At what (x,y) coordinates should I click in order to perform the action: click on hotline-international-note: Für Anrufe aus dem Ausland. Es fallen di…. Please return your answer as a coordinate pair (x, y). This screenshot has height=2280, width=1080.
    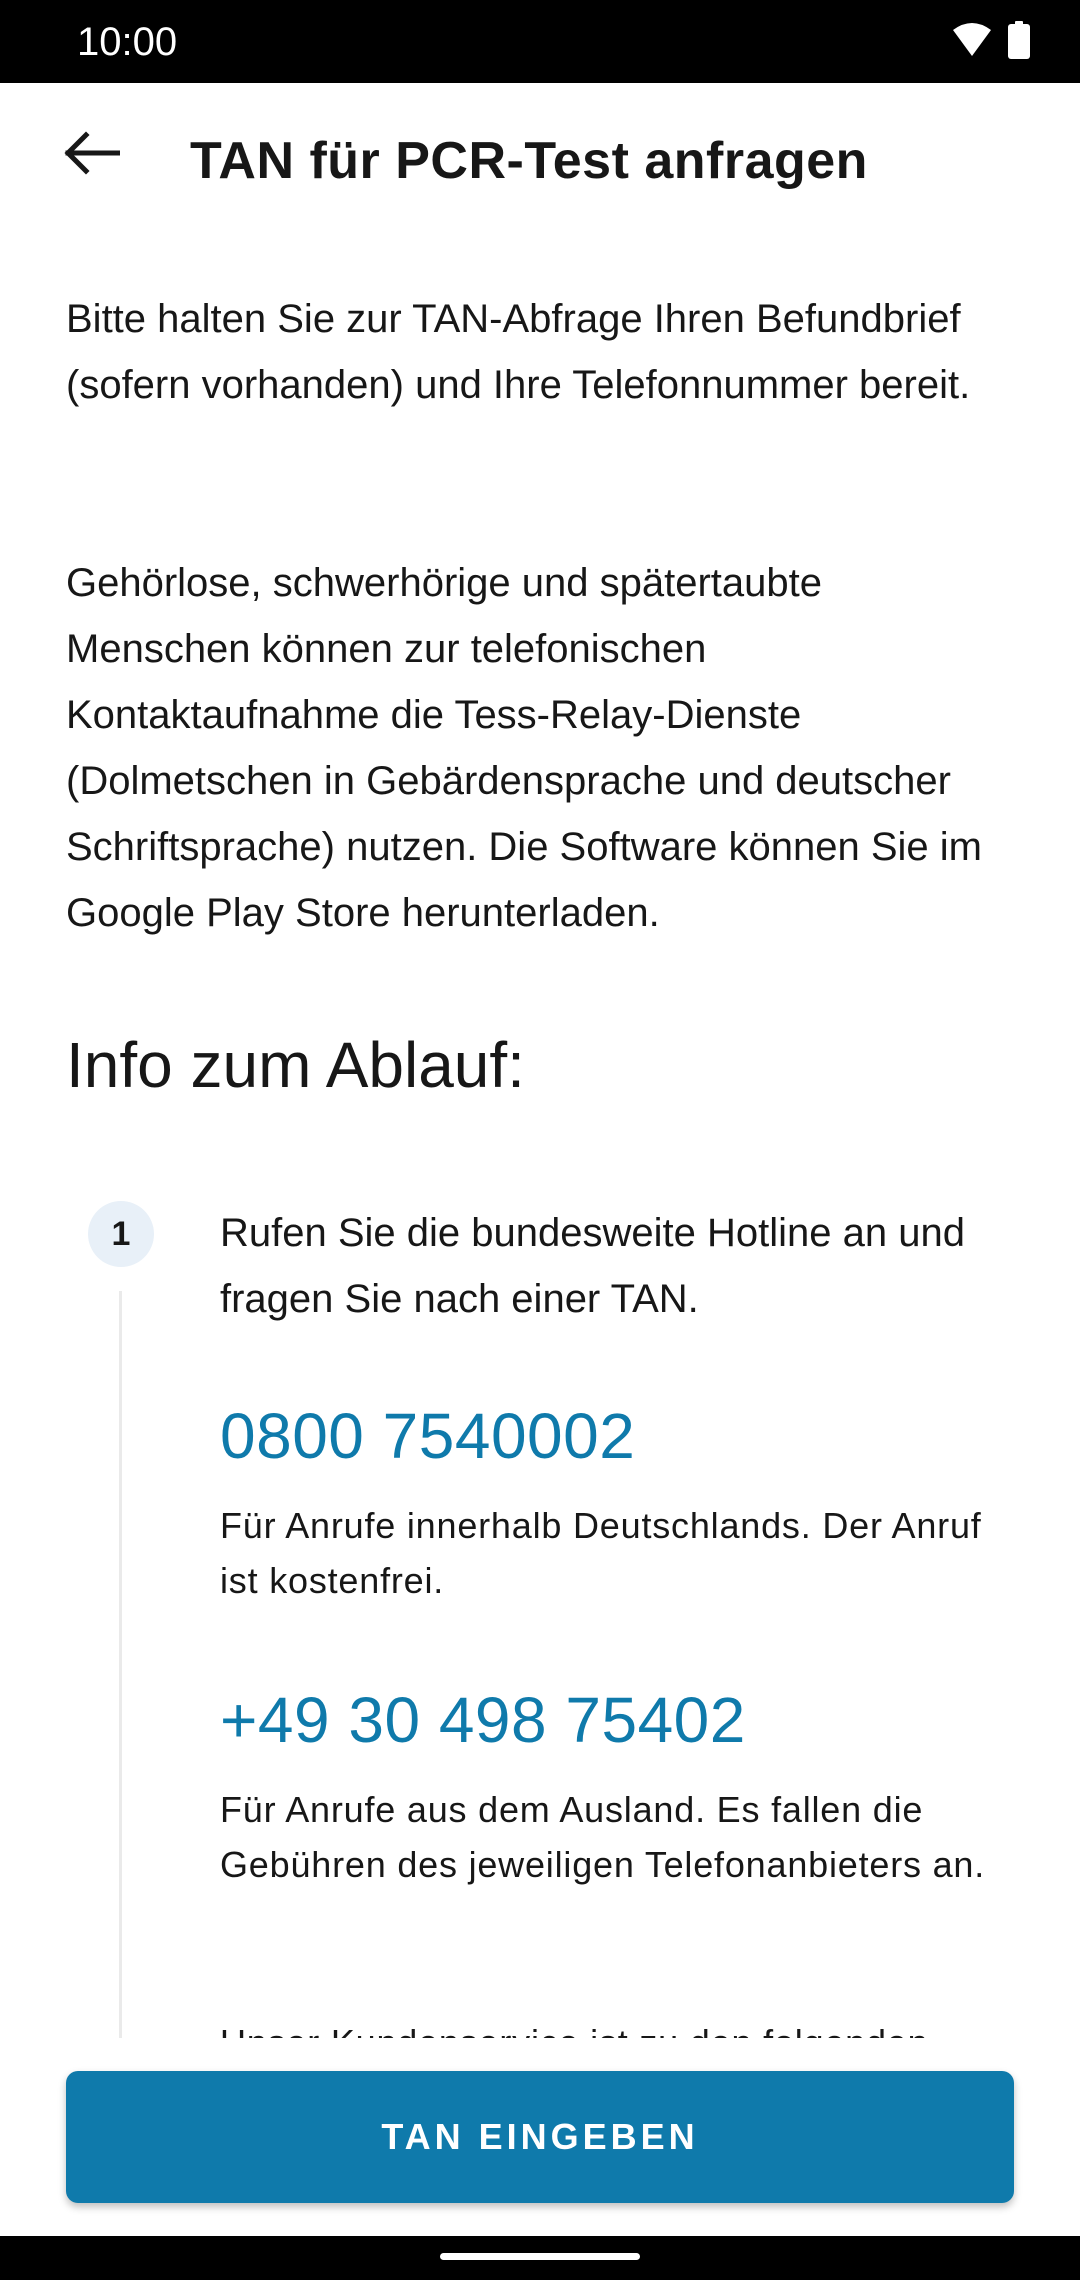
    Looking at the image, I should click on (603, 1837).